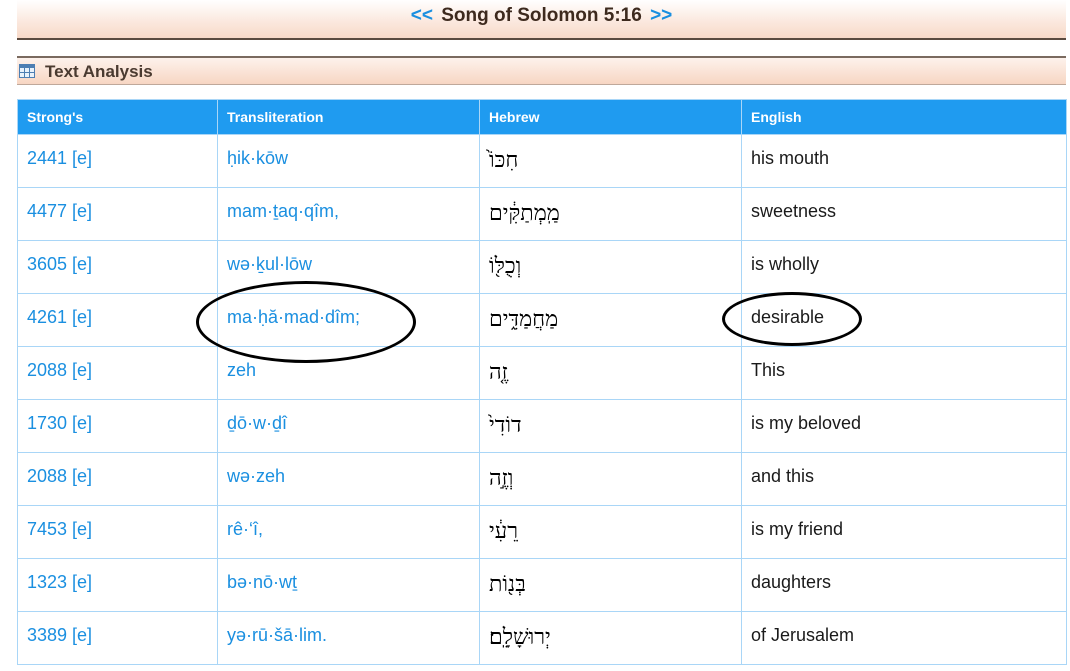 Image resolution: width=1070 pixels, height=671 pixels. I want to click on english-gloss: daughters, so click(791, 582).